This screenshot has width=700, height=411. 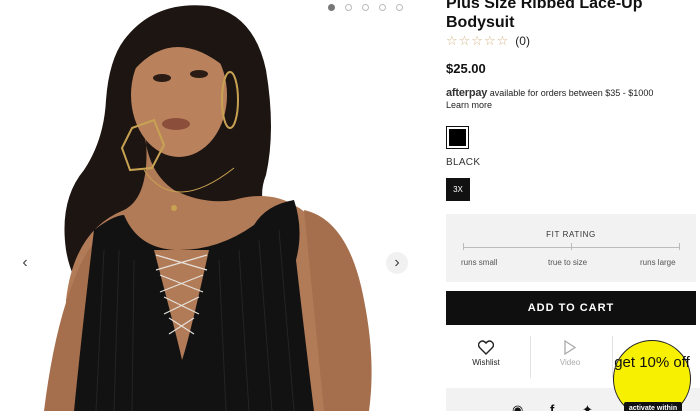 What do you see at coordinates (653, 406) in the screenshot?
I see `promo-cta: activate within` at bounding box center [653, 406].